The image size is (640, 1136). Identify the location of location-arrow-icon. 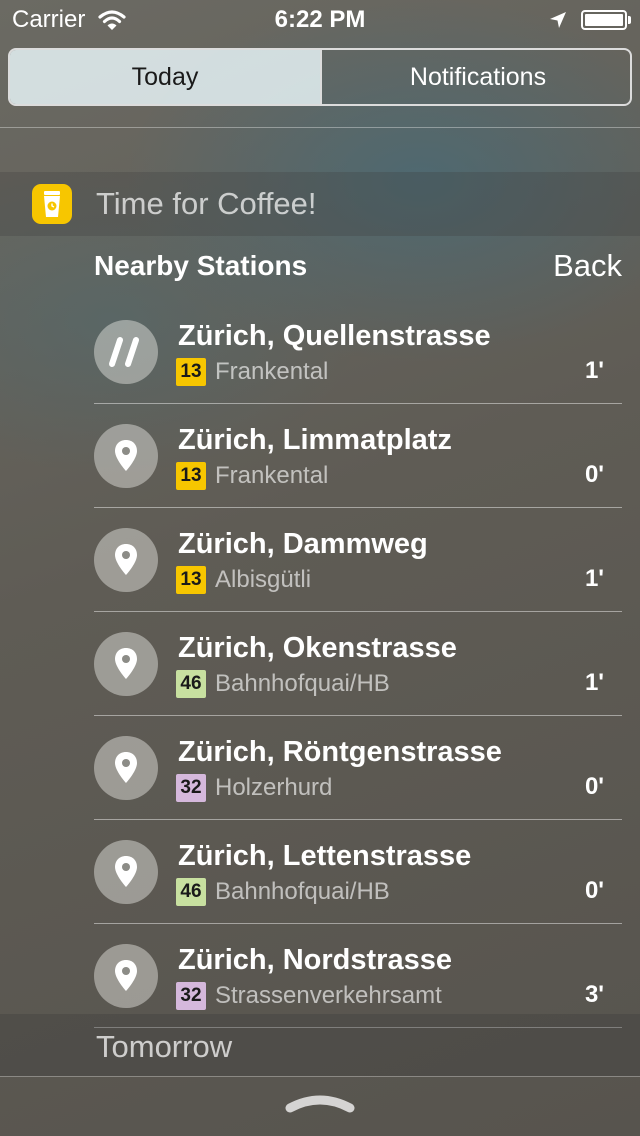
(558, 20).